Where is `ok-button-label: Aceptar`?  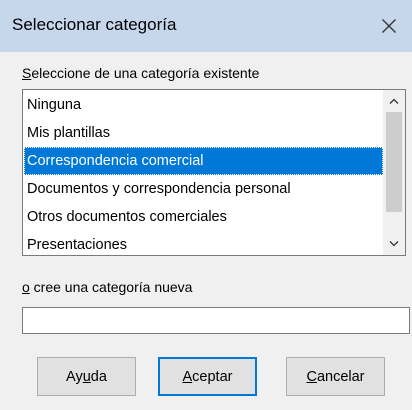 ok-button-label: Aceptar is located at coordinates (207, 376).